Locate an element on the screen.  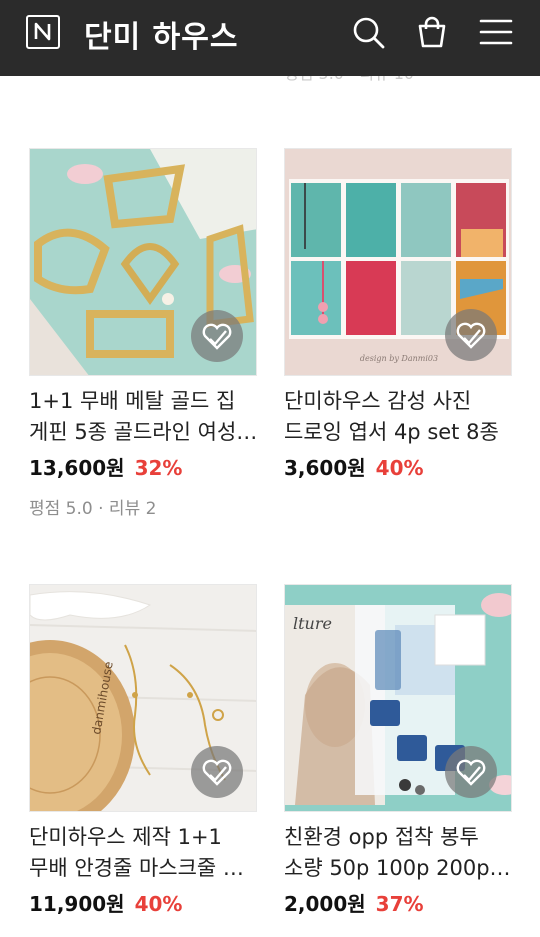
search-button is located at coordinates (368, 32).